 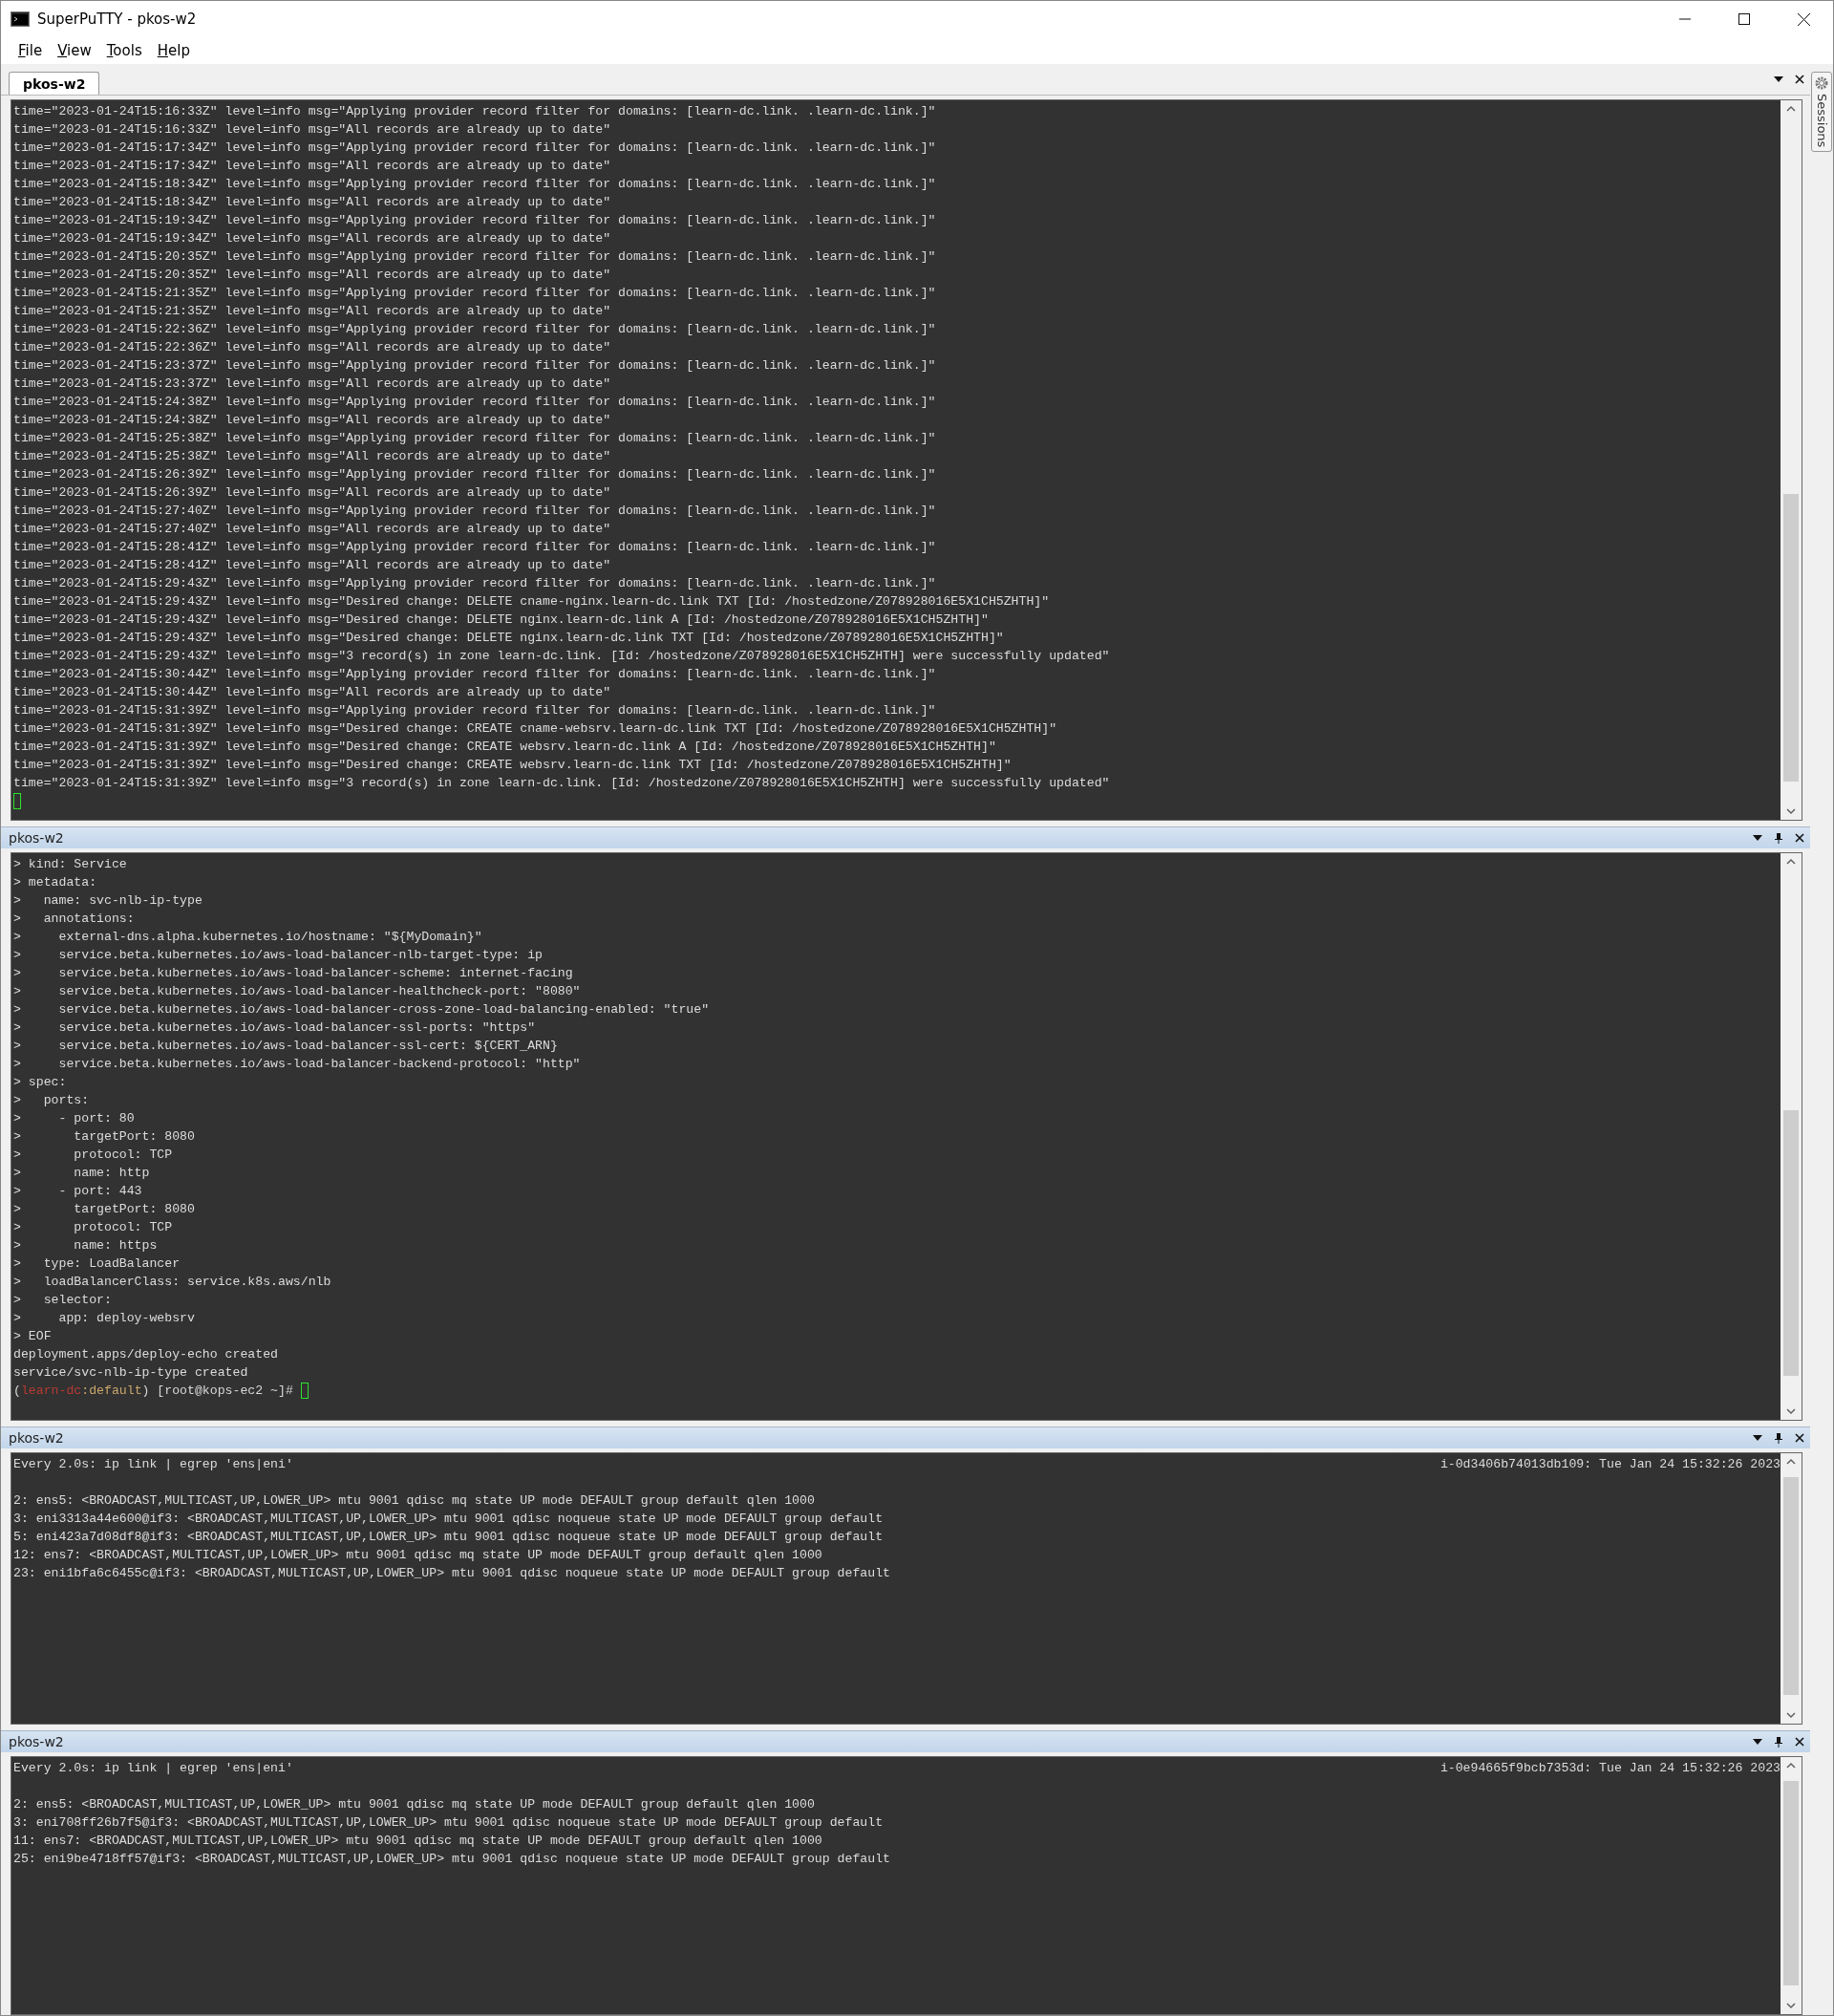 I want to click on terminal-line: time="2023-01-24T15:25:38Z" level=info msg="Applying provider record filter for domains: [learn-dc.link. .learn-dc.link.]", so click(x=475, y=439).